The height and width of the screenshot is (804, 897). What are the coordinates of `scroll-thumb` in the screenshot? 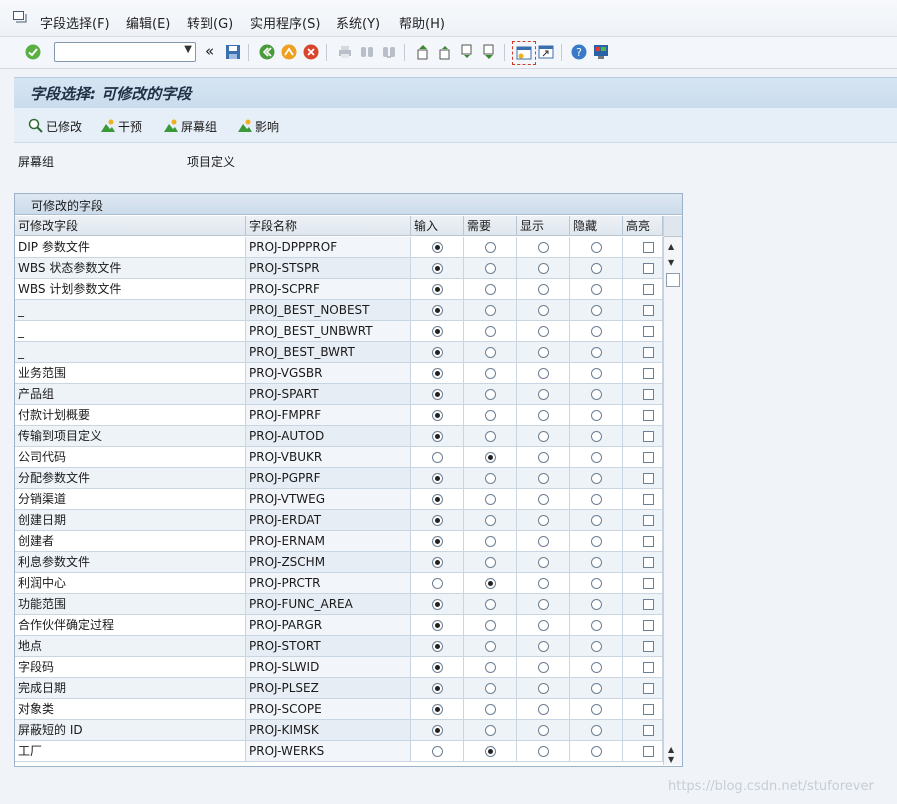 It's located at (673, 280).